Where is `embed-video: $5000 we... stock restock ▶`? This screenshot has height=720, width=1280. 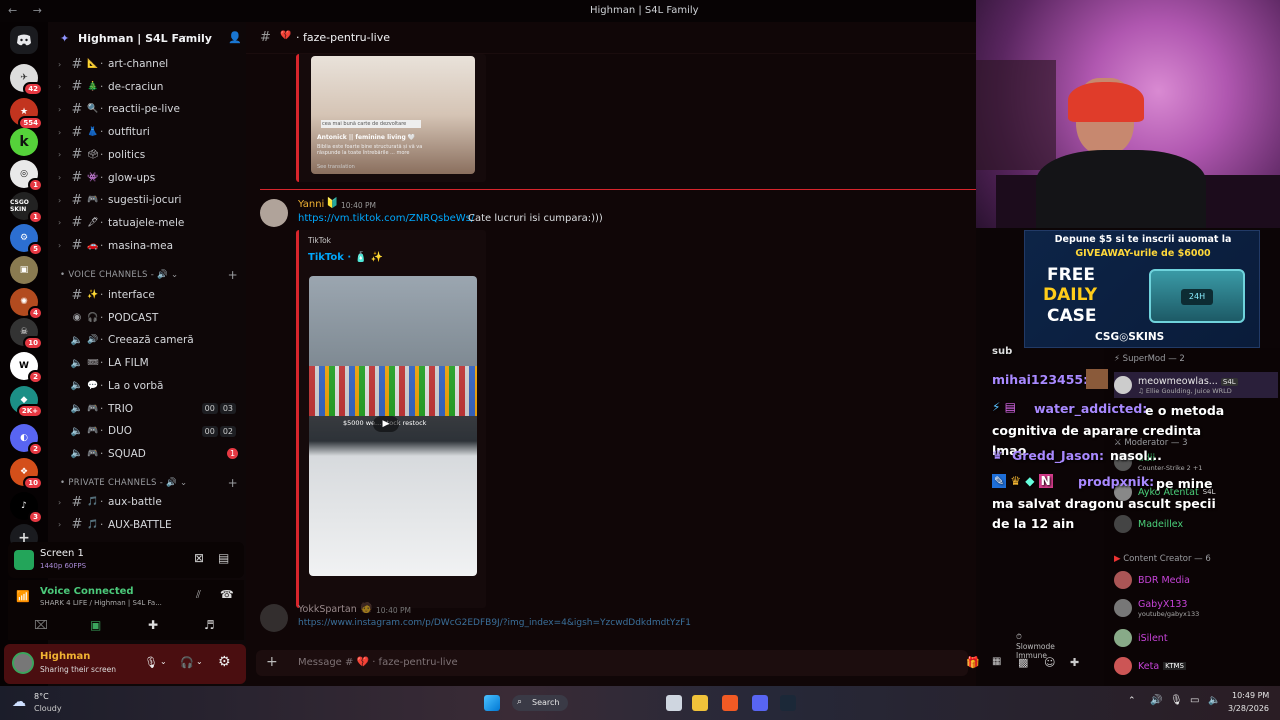
embed-video: $5000 we... stock restock ▶ is located at coordinates (393, 426).